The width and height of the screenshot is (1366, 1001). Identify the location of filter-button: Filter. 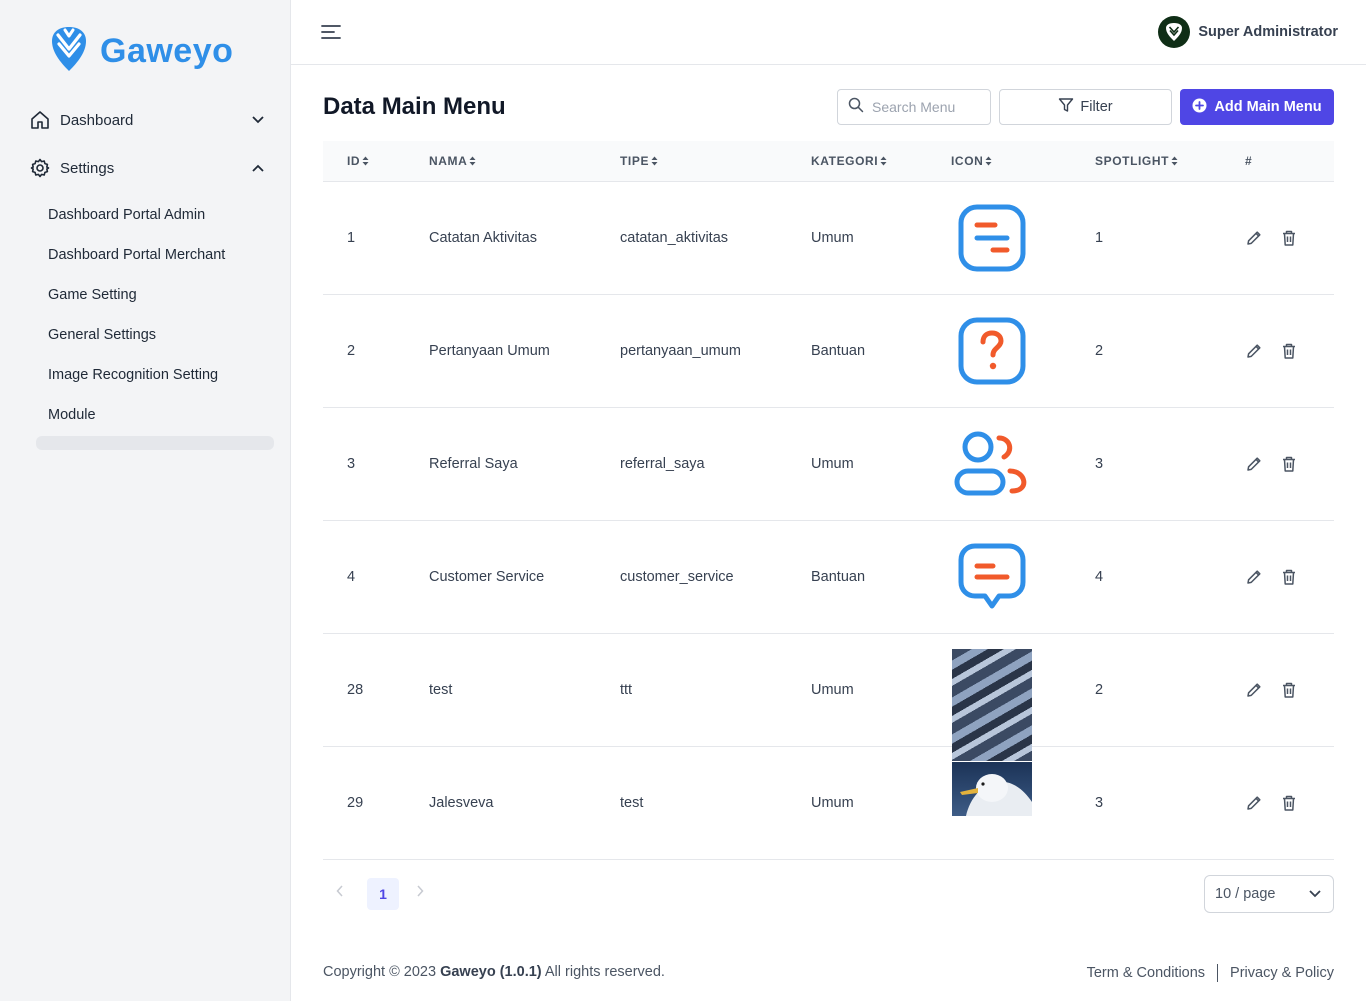
(1085, 107).